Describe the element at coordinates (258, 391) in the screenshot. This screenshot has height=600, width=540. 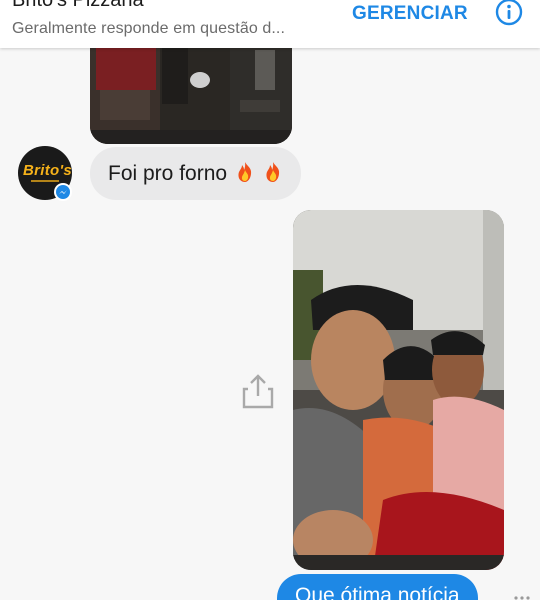
I see `share-icon` at that location.